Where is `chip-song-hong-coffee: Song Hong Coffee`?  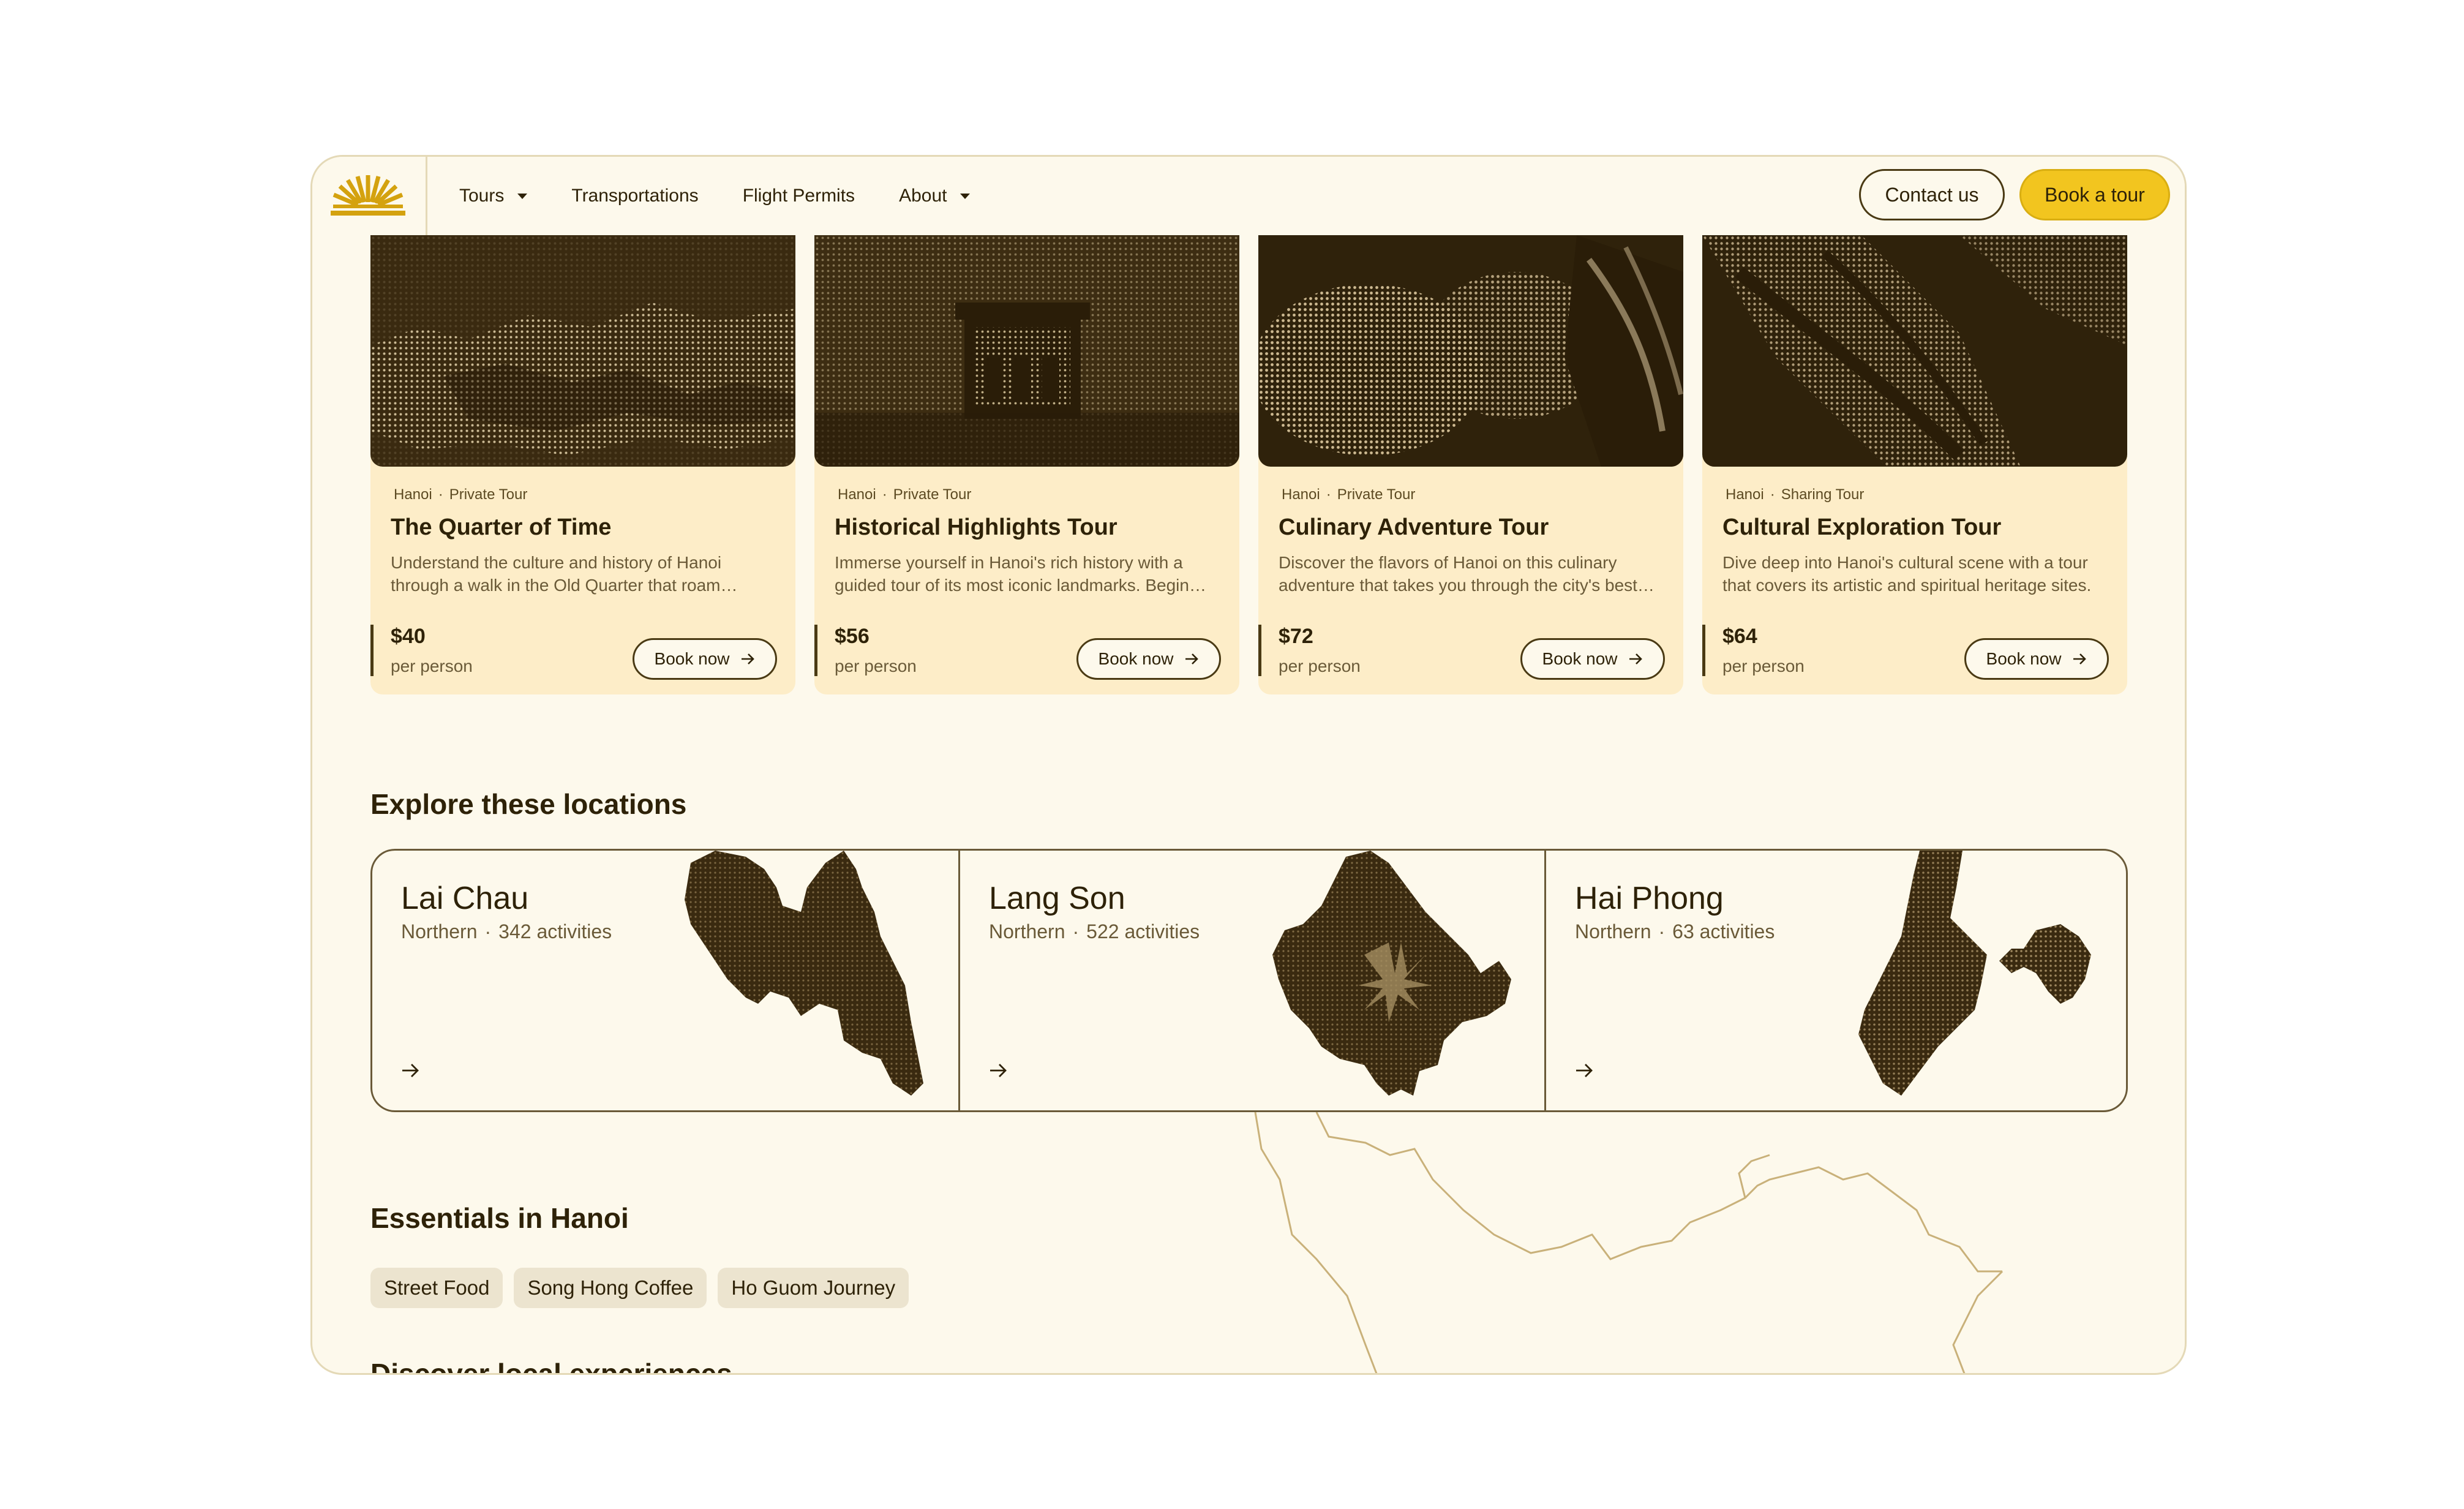
chip-song-hong-coffee: Song Hong Coffee is located at coordinates (611, 1288).